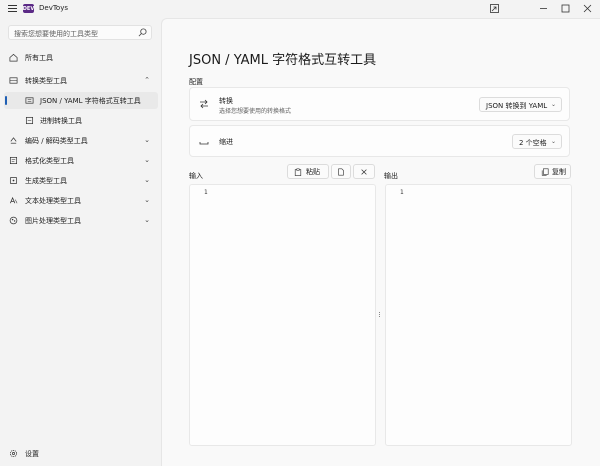  Describe the element at coordinates (380, 316) in the screenshot. I see `pane-splitter` at that location.